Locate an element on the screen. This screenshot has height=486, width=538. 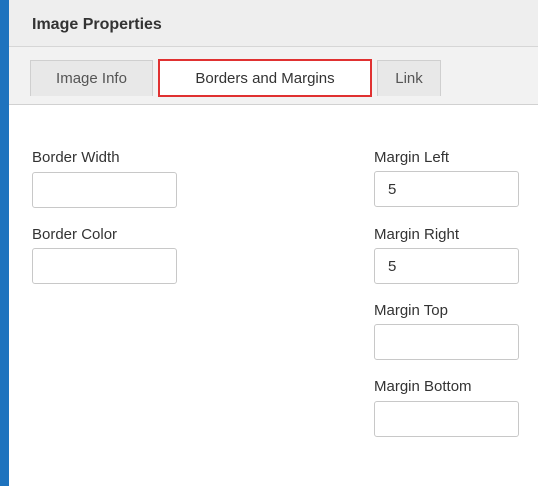
tab-label: Image Info is located at coordinates (91, 78).